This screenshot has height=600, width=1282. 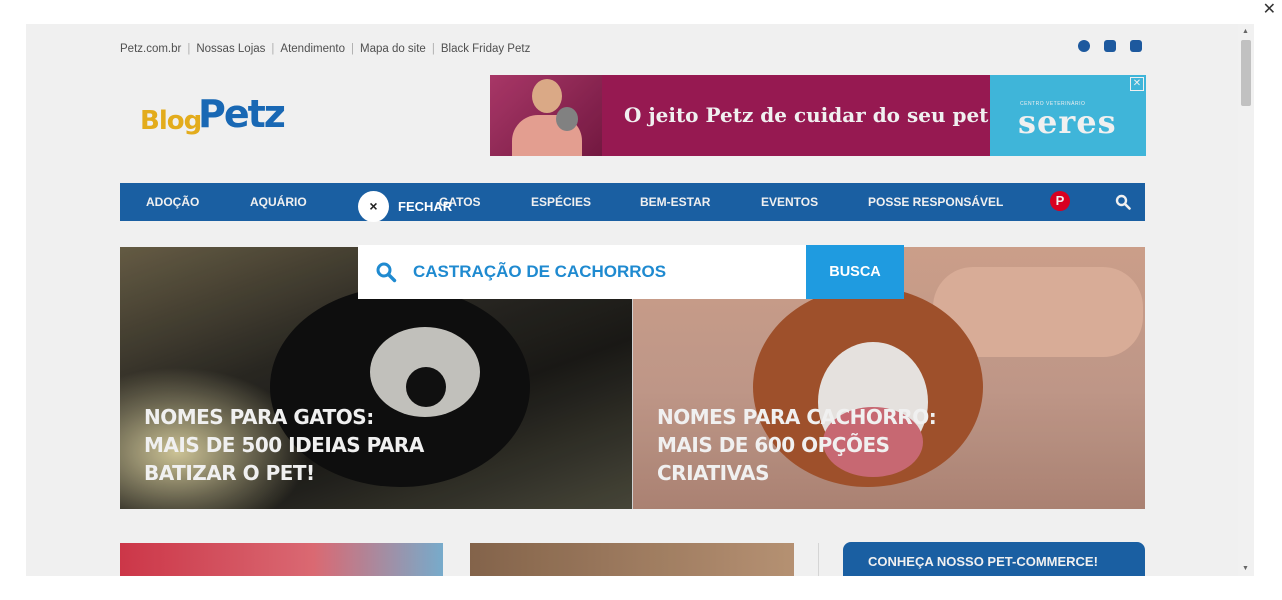 I want to click on frame-close-button: ✕, so click(x=1269, y=10).